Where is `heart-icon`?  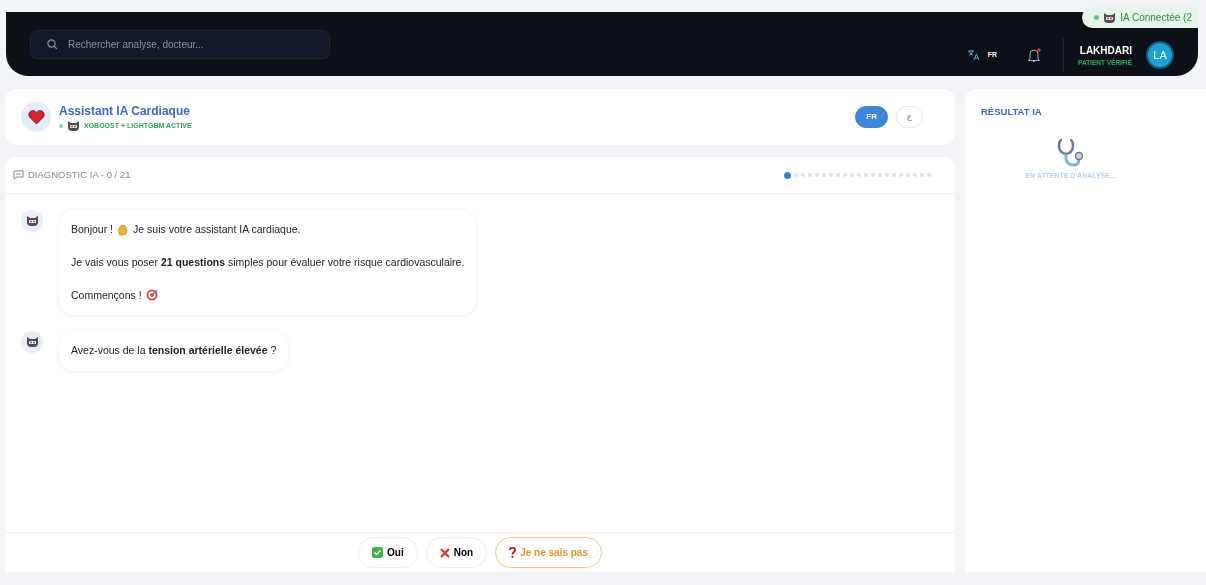 heart-icon is located at coordinates (36, 117).